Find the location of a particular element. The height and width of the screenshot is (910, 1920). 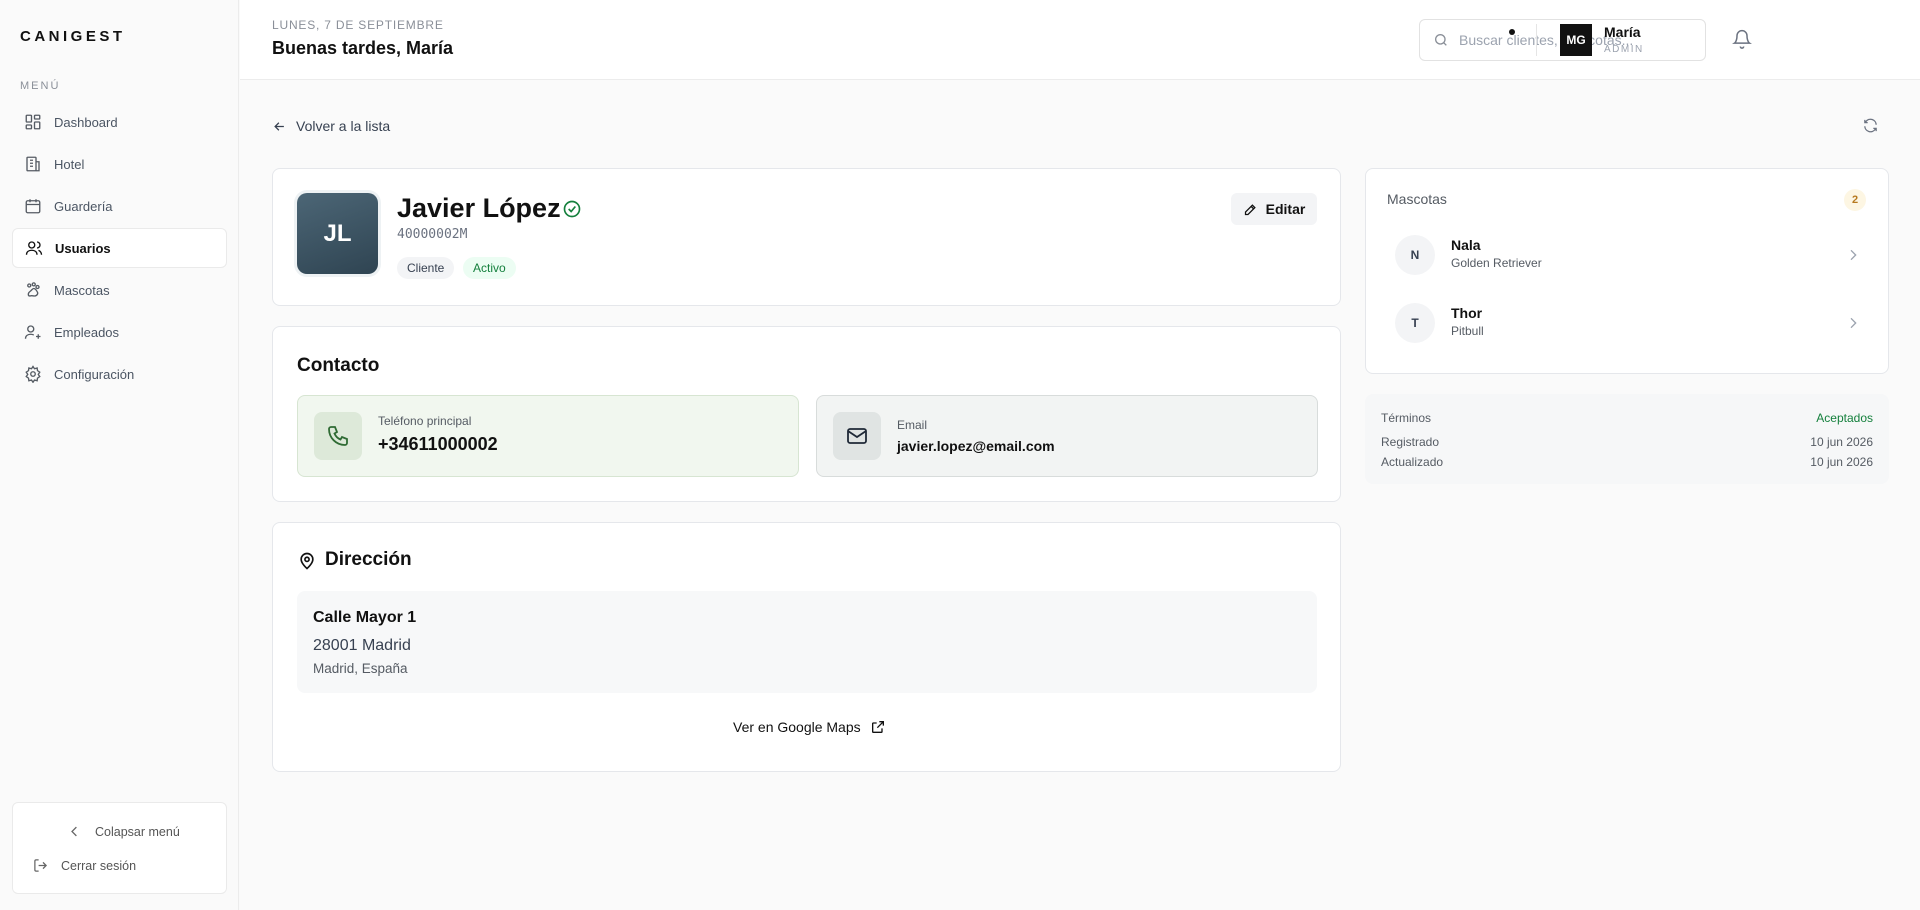

sidebar-item-label: Hotel is located at coordinates (69, 164).